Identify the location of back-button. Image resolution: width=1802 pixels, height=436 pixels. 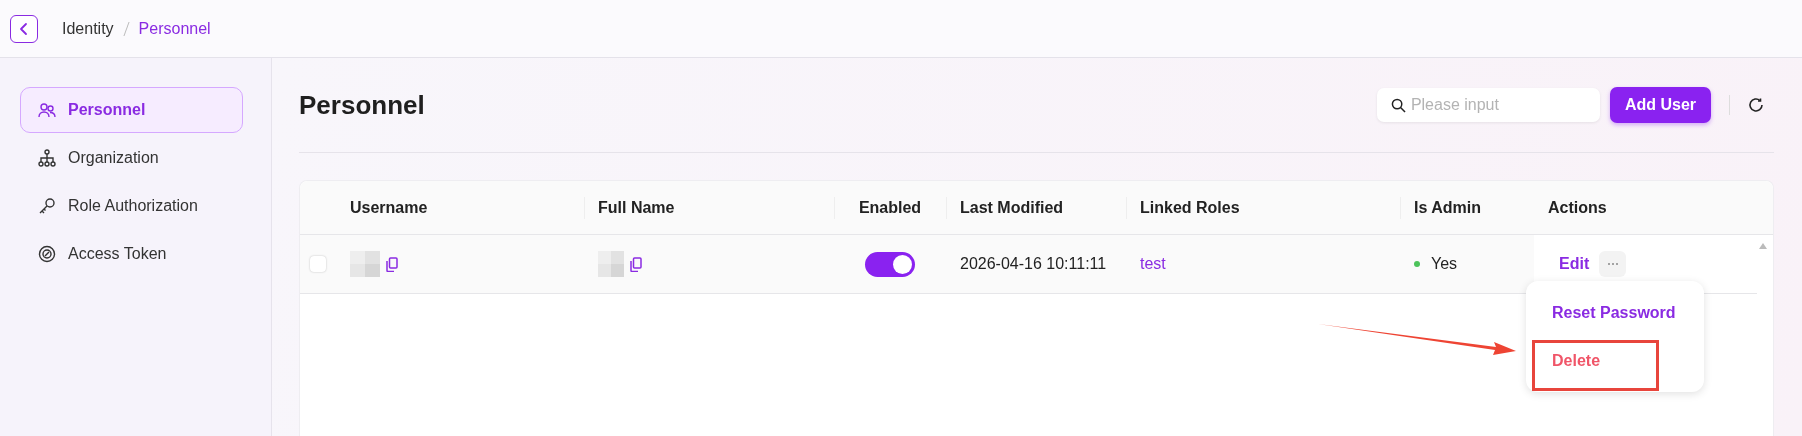
(24, 28).